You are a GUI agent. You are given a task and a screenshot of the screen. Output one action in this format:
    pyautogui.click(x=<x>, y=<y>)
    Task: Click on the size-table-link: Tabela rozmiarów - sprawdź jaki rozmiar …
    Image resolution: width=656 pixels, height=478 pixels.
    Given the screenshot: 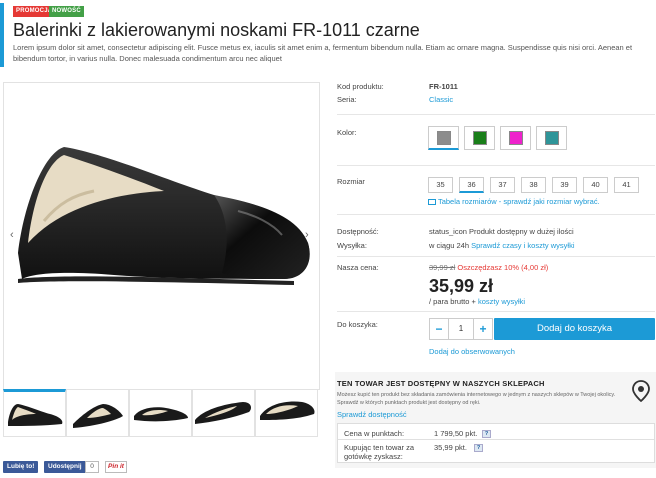 What is the action you would take?
    pyautogui.click(x=514, y=201)
    